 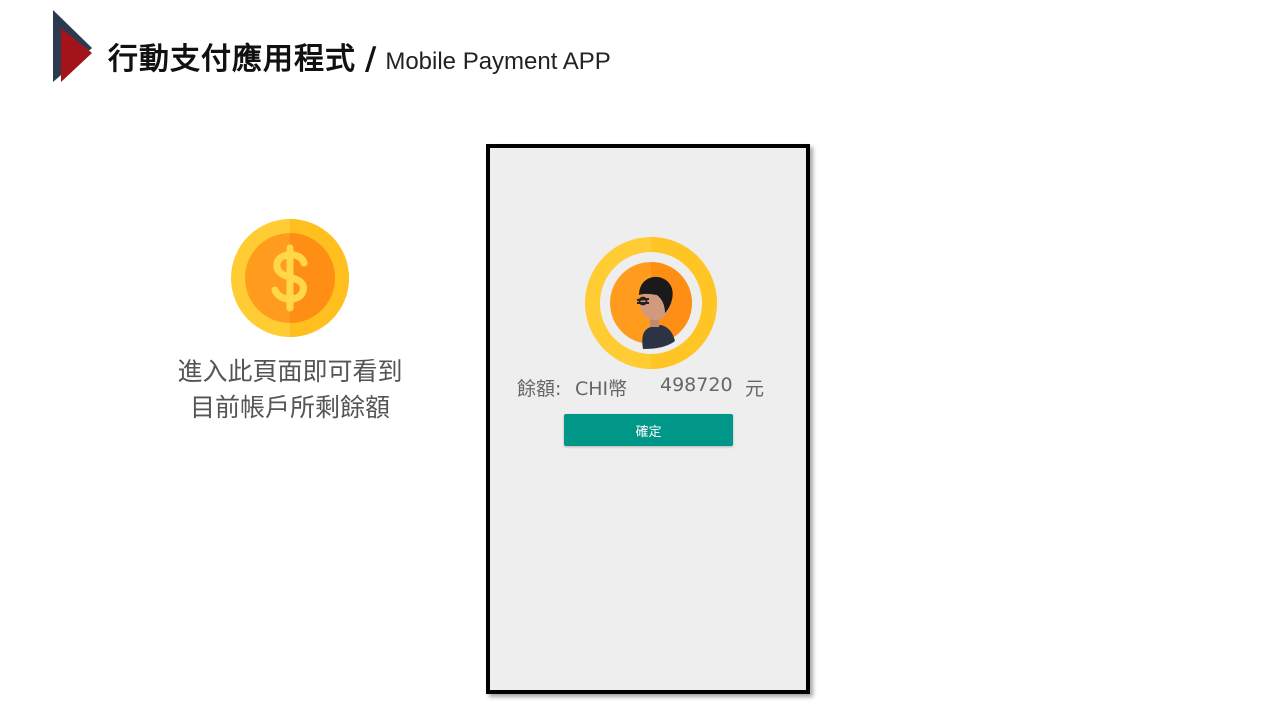 I want to click on confirm-button: 確定, so click(x=648, y=430).